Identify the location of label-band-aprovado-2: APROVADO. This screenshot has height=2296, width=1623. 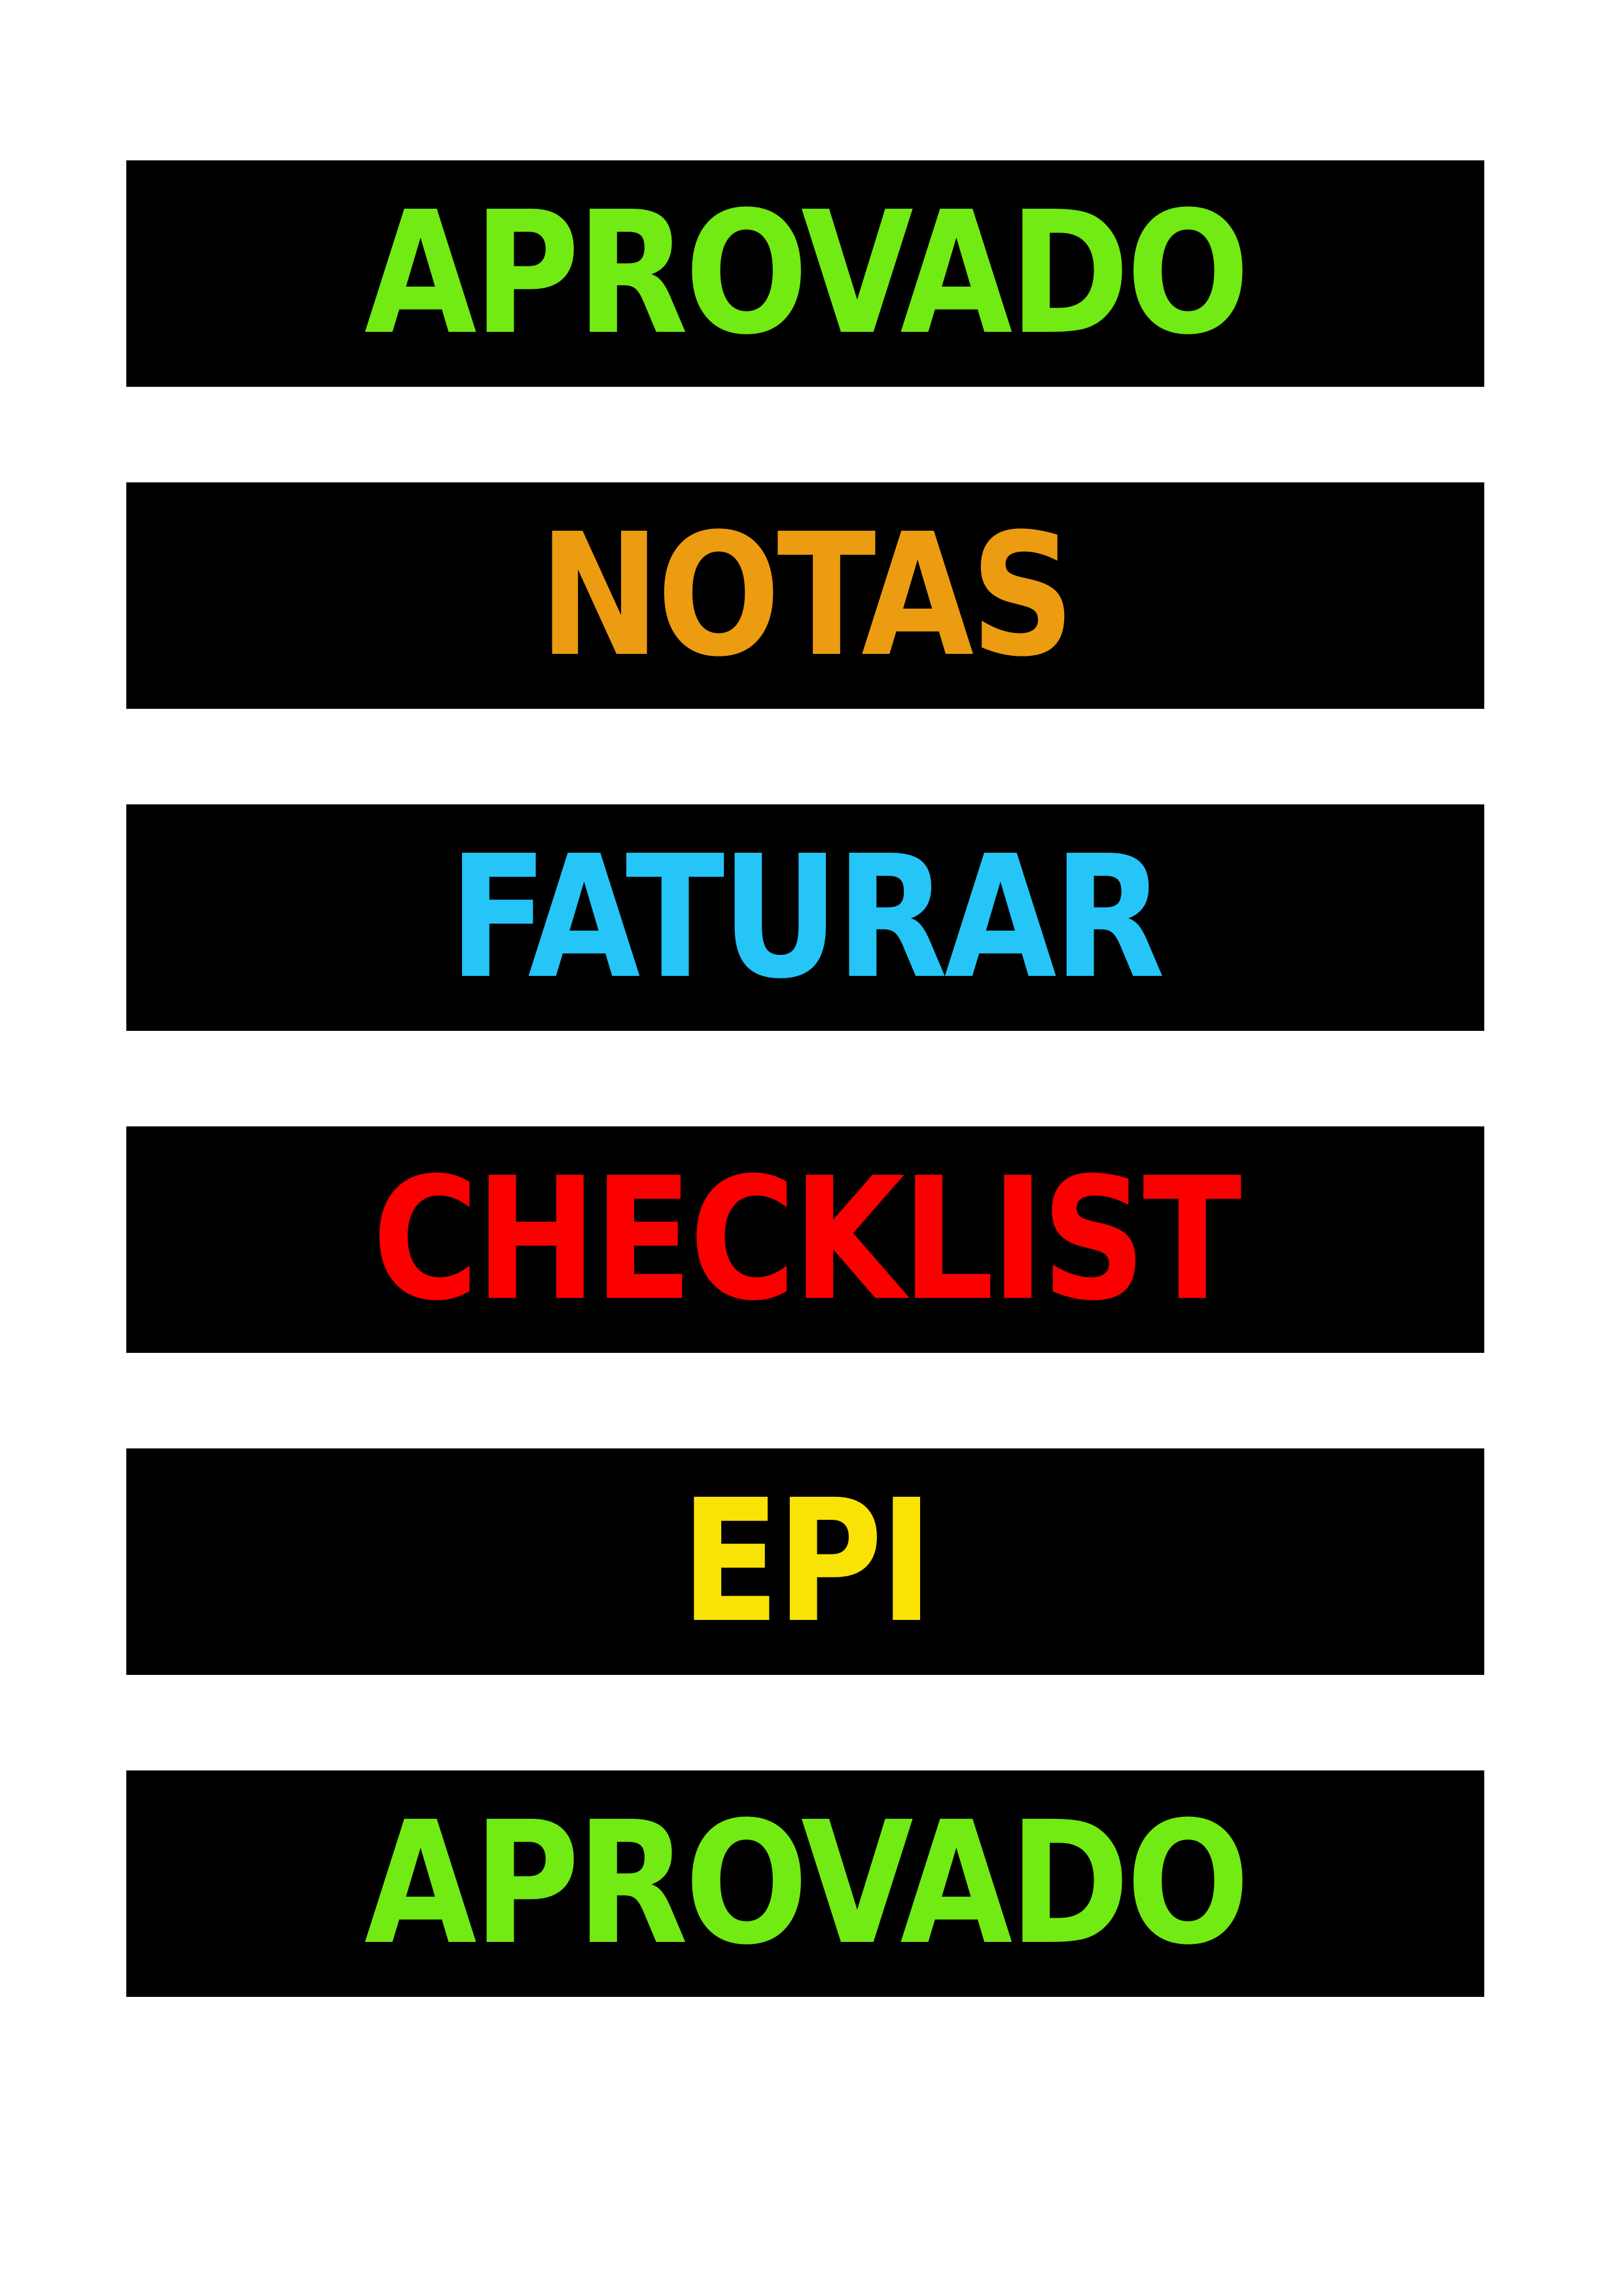
(805, 1883).